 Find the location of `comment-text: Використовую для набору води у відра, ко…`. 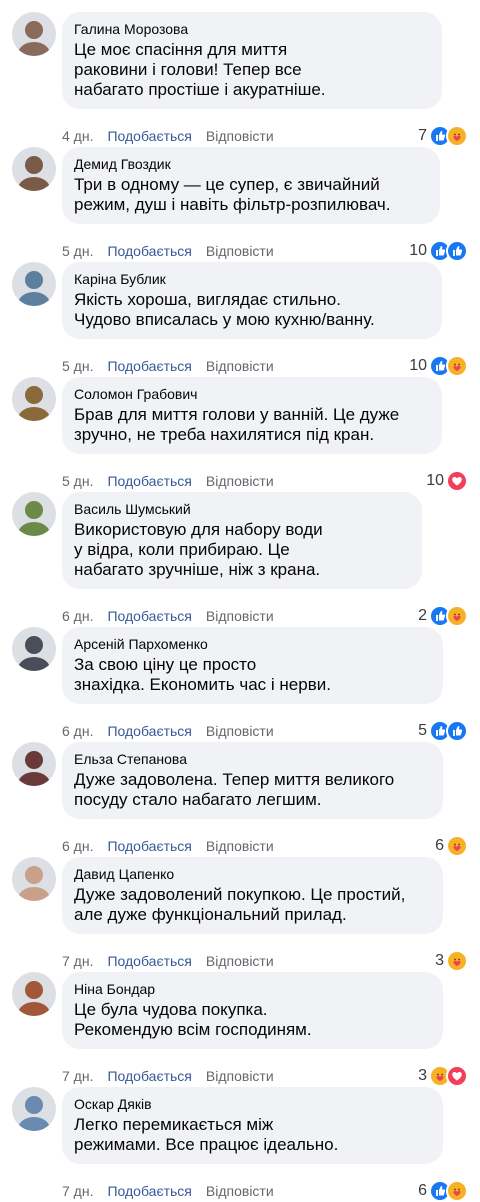

comment-text: Використовую для набору води у відра, ко… is located at coordinates (198, 549).